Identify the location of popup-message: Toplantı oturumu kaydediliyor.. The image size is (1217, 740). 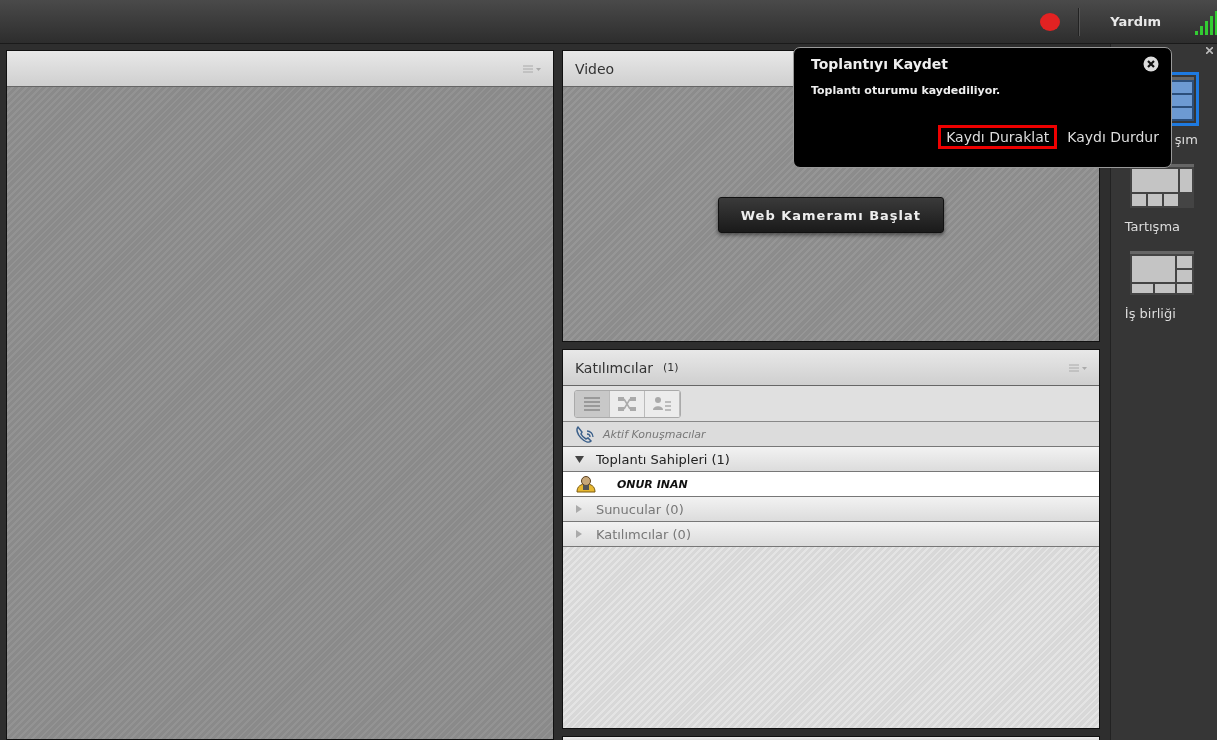
(906, 90).